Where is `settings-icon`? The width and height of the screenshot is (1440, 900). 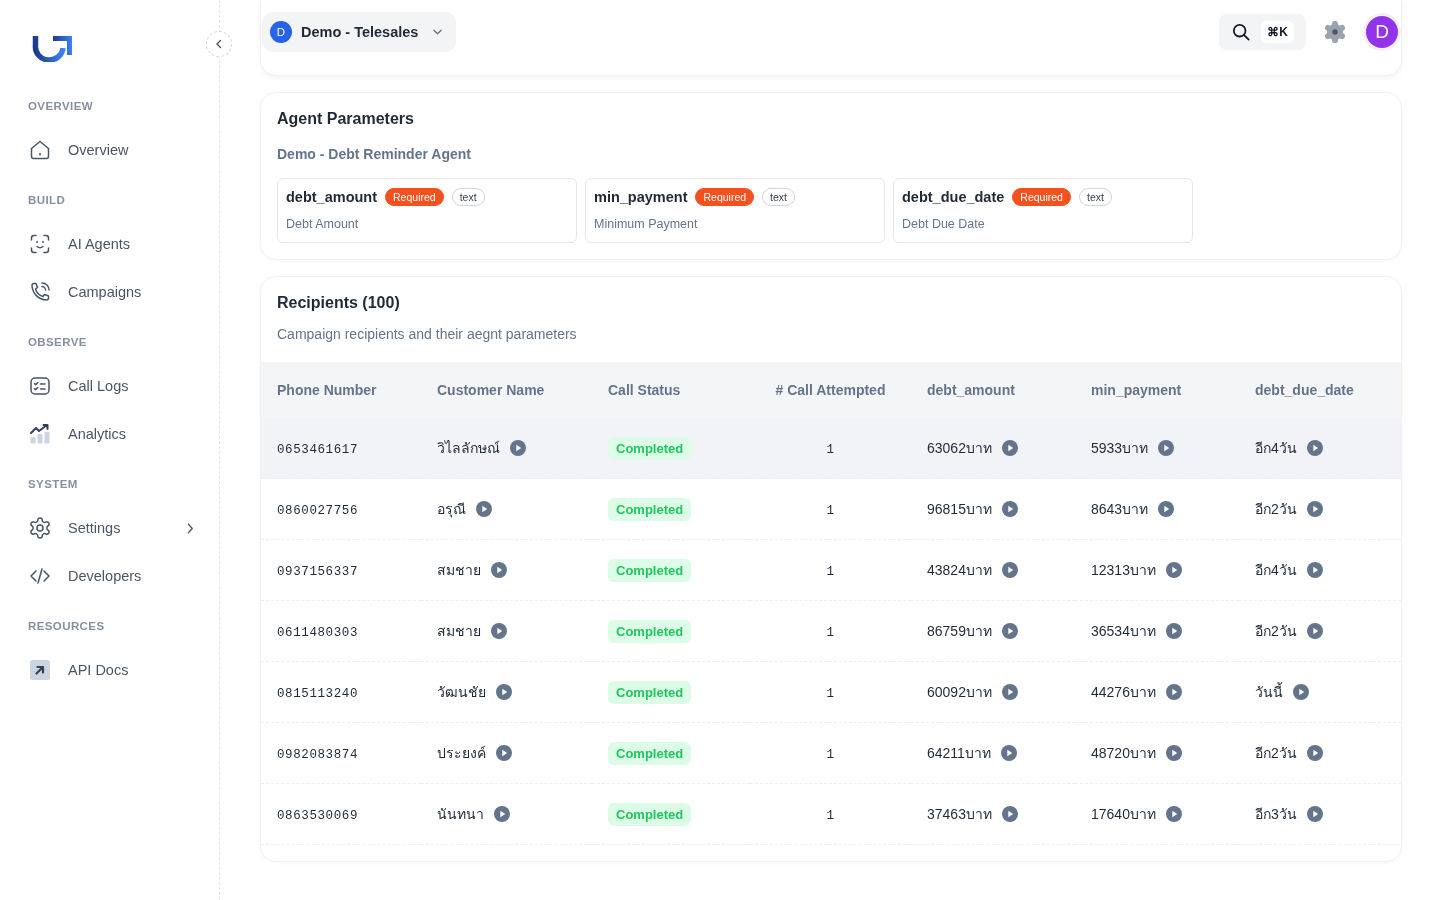 settings-icon is located at coordinates (1335, 32).